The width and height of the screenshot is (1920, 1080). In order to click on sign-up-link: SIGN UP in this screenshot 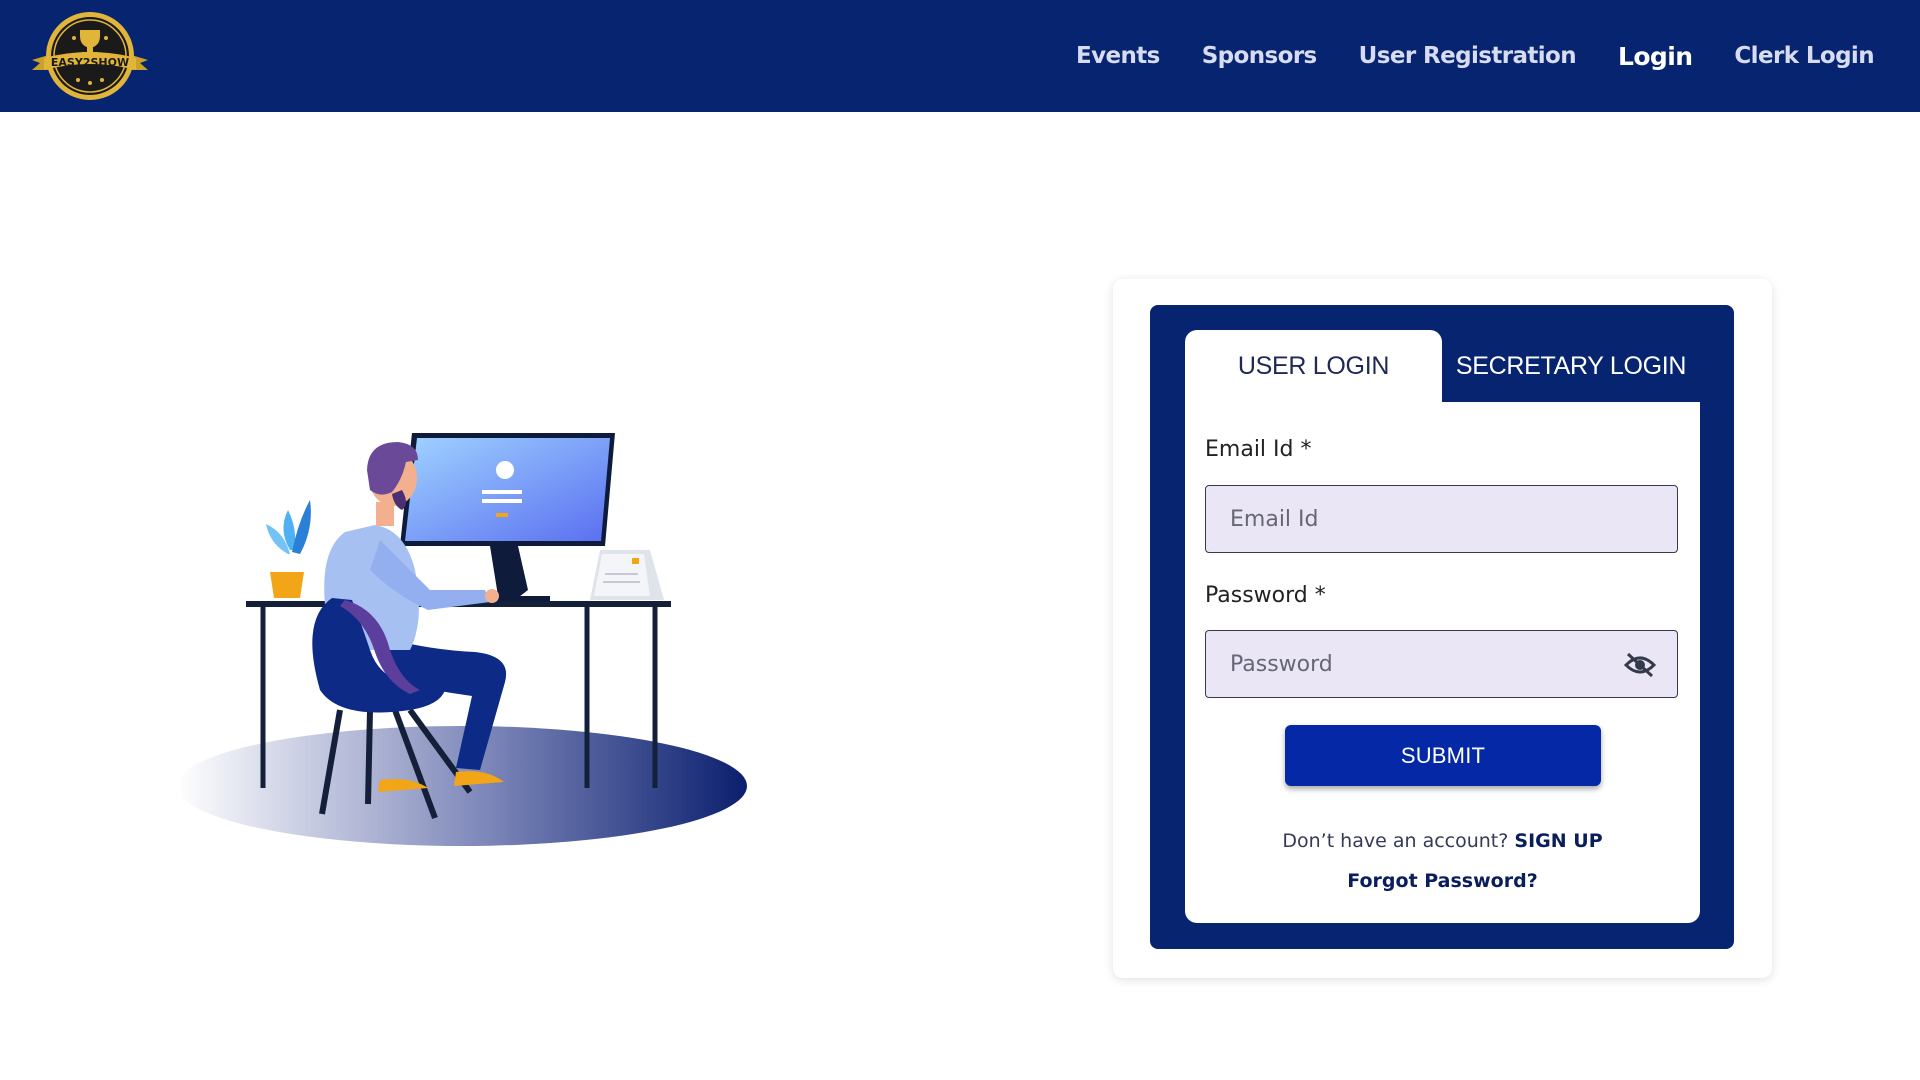, I will do `click(1558, 841)`.